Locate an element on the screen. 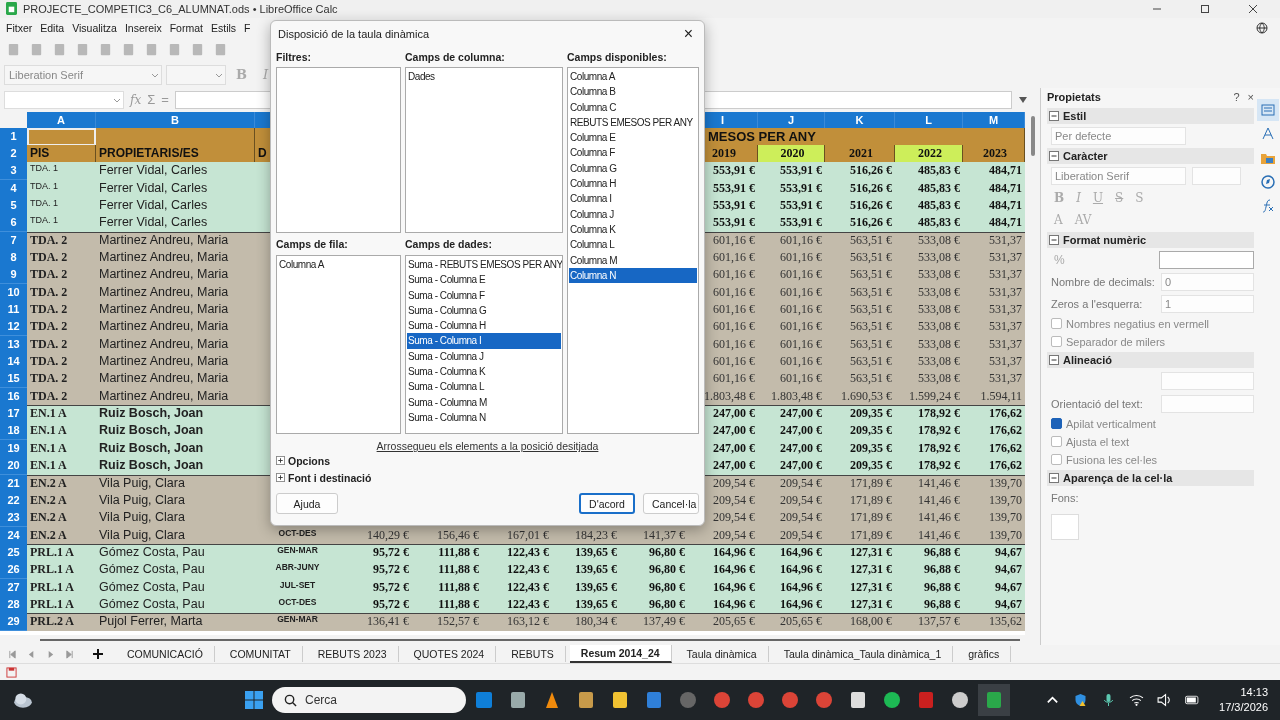 This screenshot has height=720, width=1280. table-cell-text: 168,00 € is located at coordinates (871, 622).